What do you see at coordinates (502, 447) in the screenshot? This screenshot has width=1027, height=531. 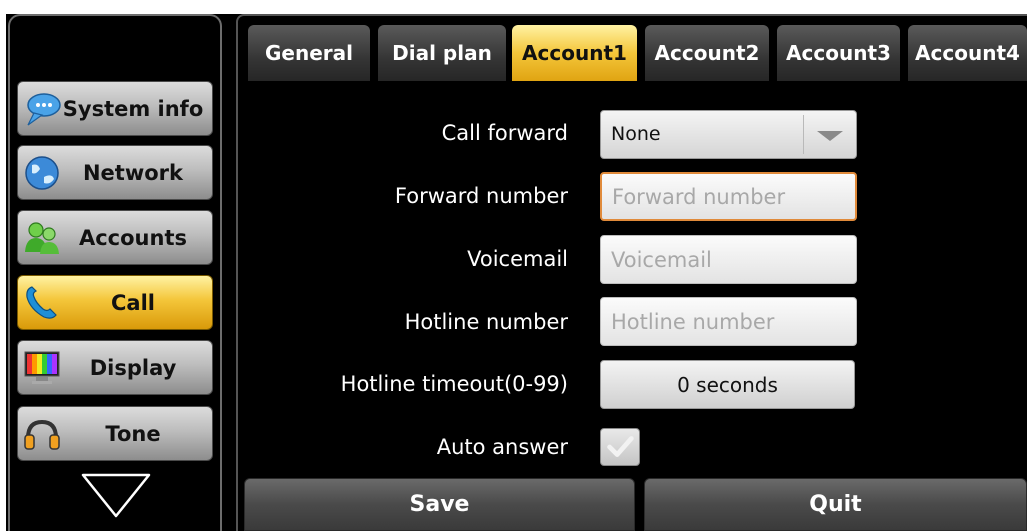 I see `auto-answer-label: Auto answer` at bounding box center [502, 447].